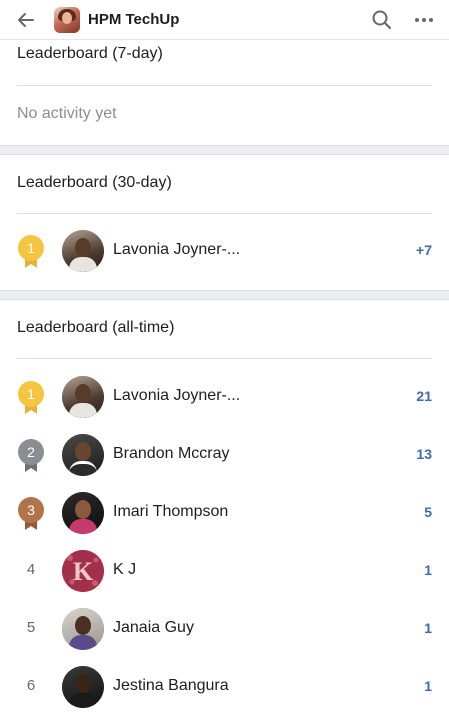 This screenshot has width=449, height=720. Describe the element at coordinates (31, 569) in the screenshot. I see `rank-number: 4` at that location.